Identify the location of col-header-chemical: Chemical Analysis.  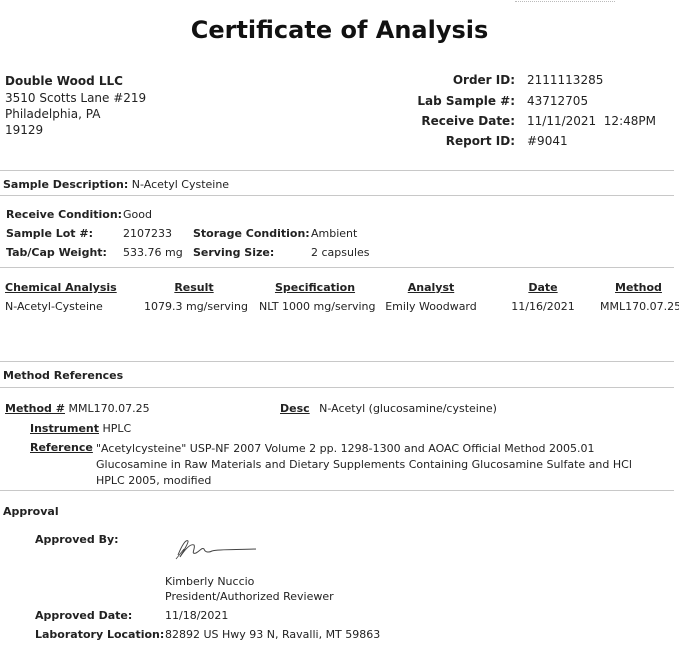
(61, 287).